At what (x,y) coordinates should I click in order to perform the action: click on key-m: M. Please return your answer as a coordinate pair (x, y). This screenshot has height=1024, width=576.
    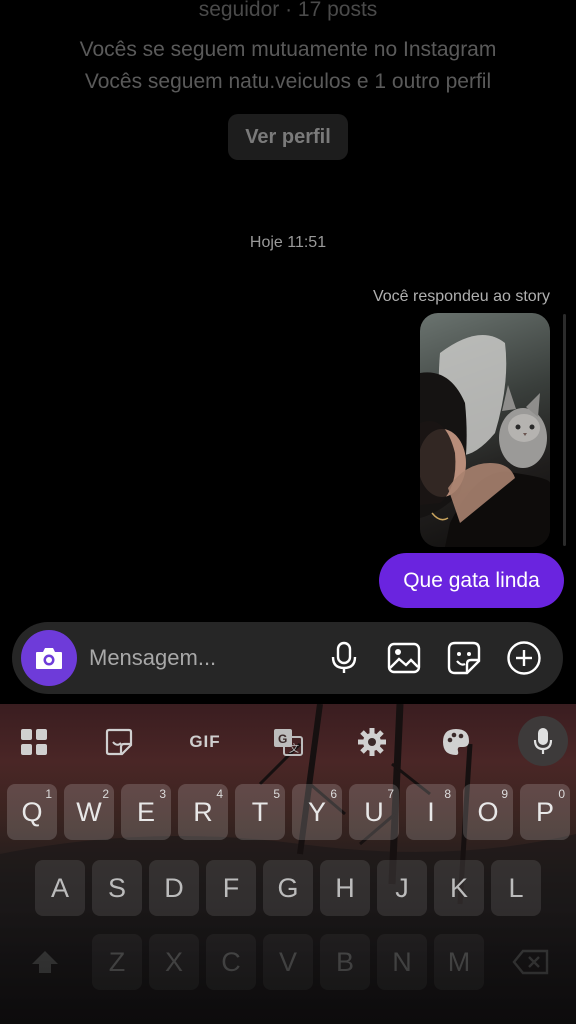
    Looking at the image, I should click on (459, 962).